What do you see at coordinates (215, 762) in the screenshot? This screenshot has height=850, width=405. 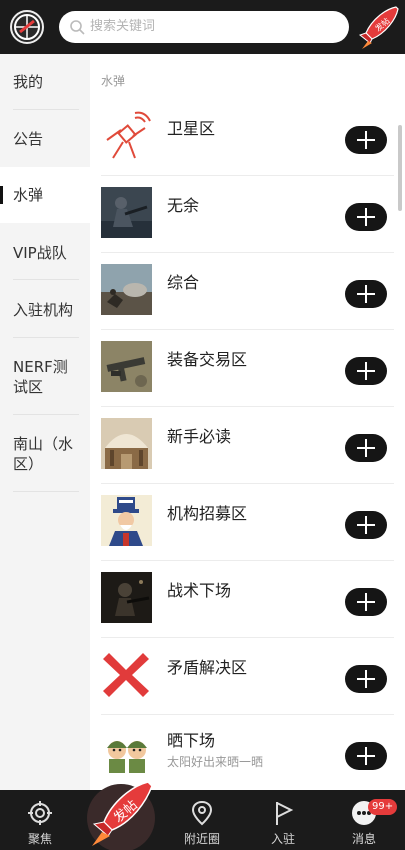 I see `forum-description: 太阳好出来晒一晒` at bounding box center [215, 762].